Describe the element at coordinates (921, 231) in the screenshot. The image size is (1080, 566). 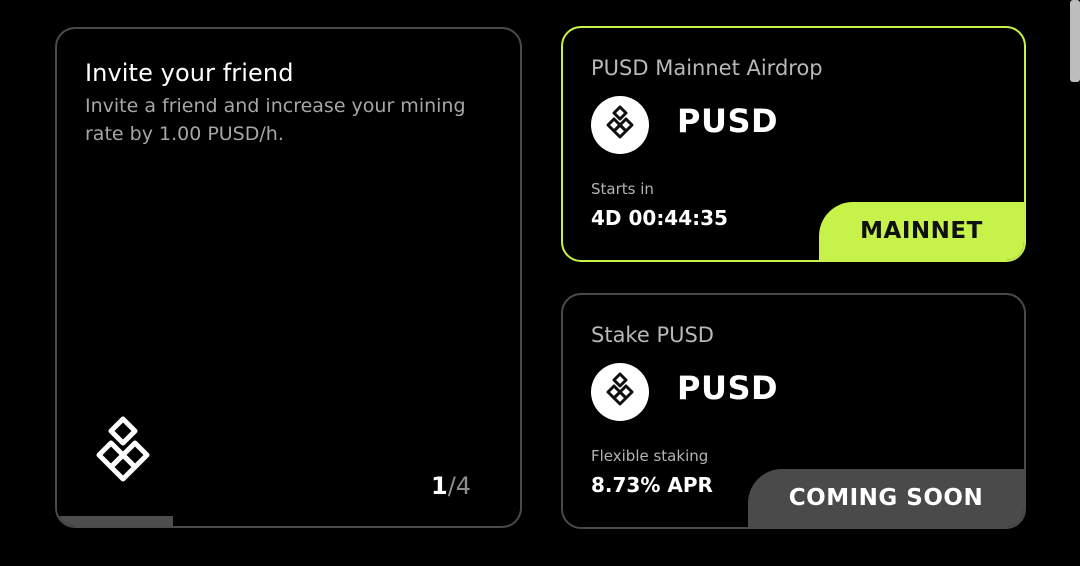
I see `mainnet-badge: MAINNET` at that location.